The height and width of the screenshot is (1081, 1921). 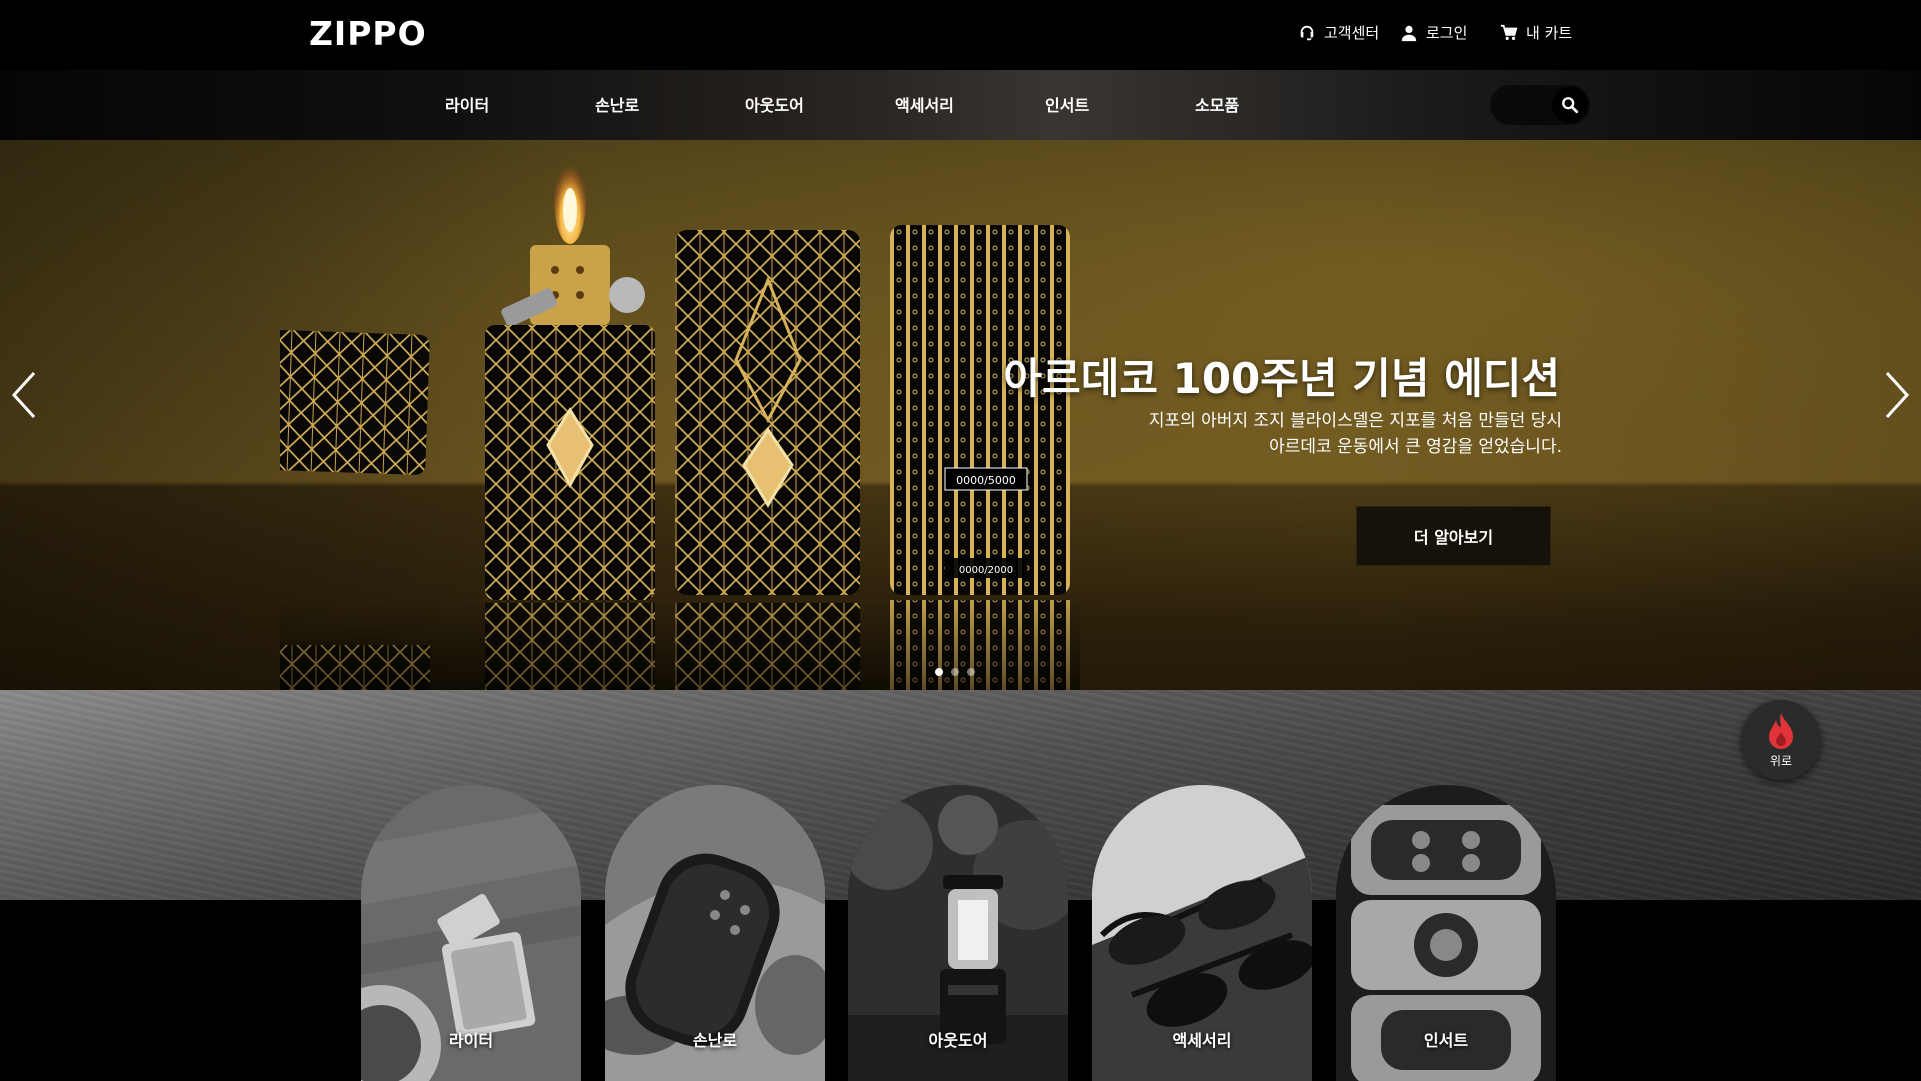 I want to click on prev-slide-arrow-icon, so click(x=26, y=395).